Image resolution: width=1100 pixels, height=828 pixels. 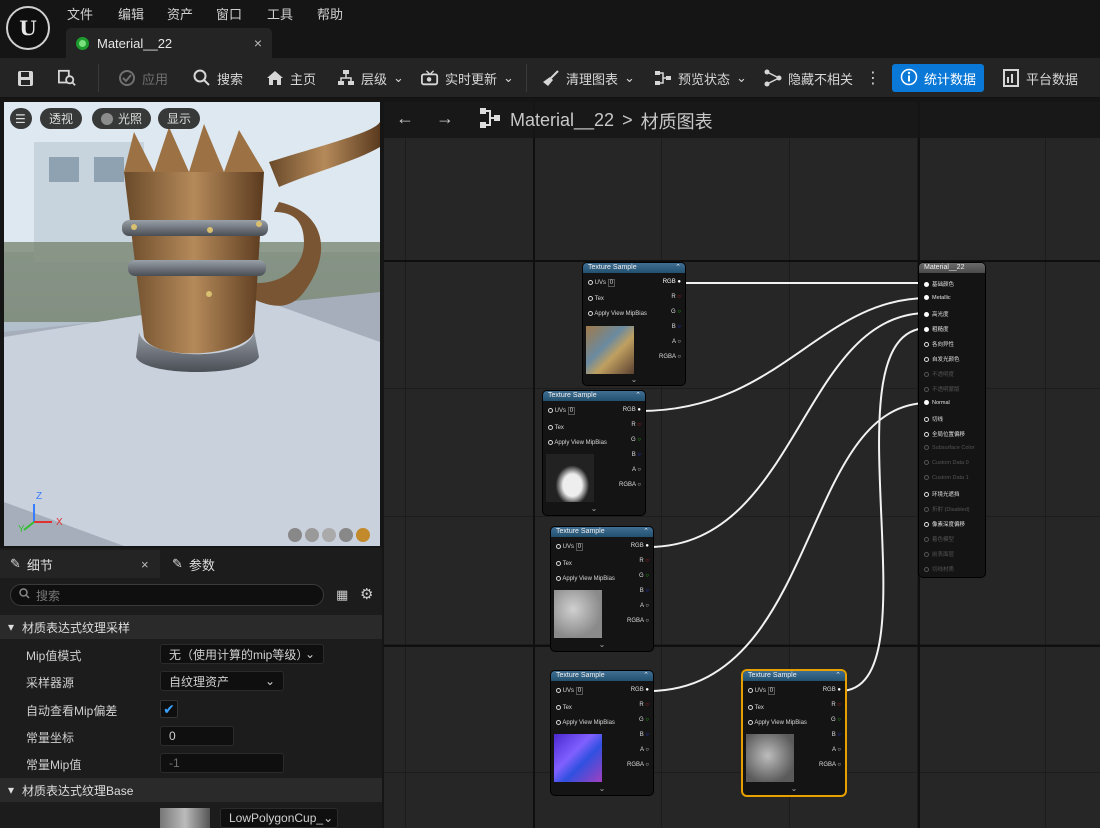 I want to click on material-input-pin: 粗糙度, so click(x=936, y=329).